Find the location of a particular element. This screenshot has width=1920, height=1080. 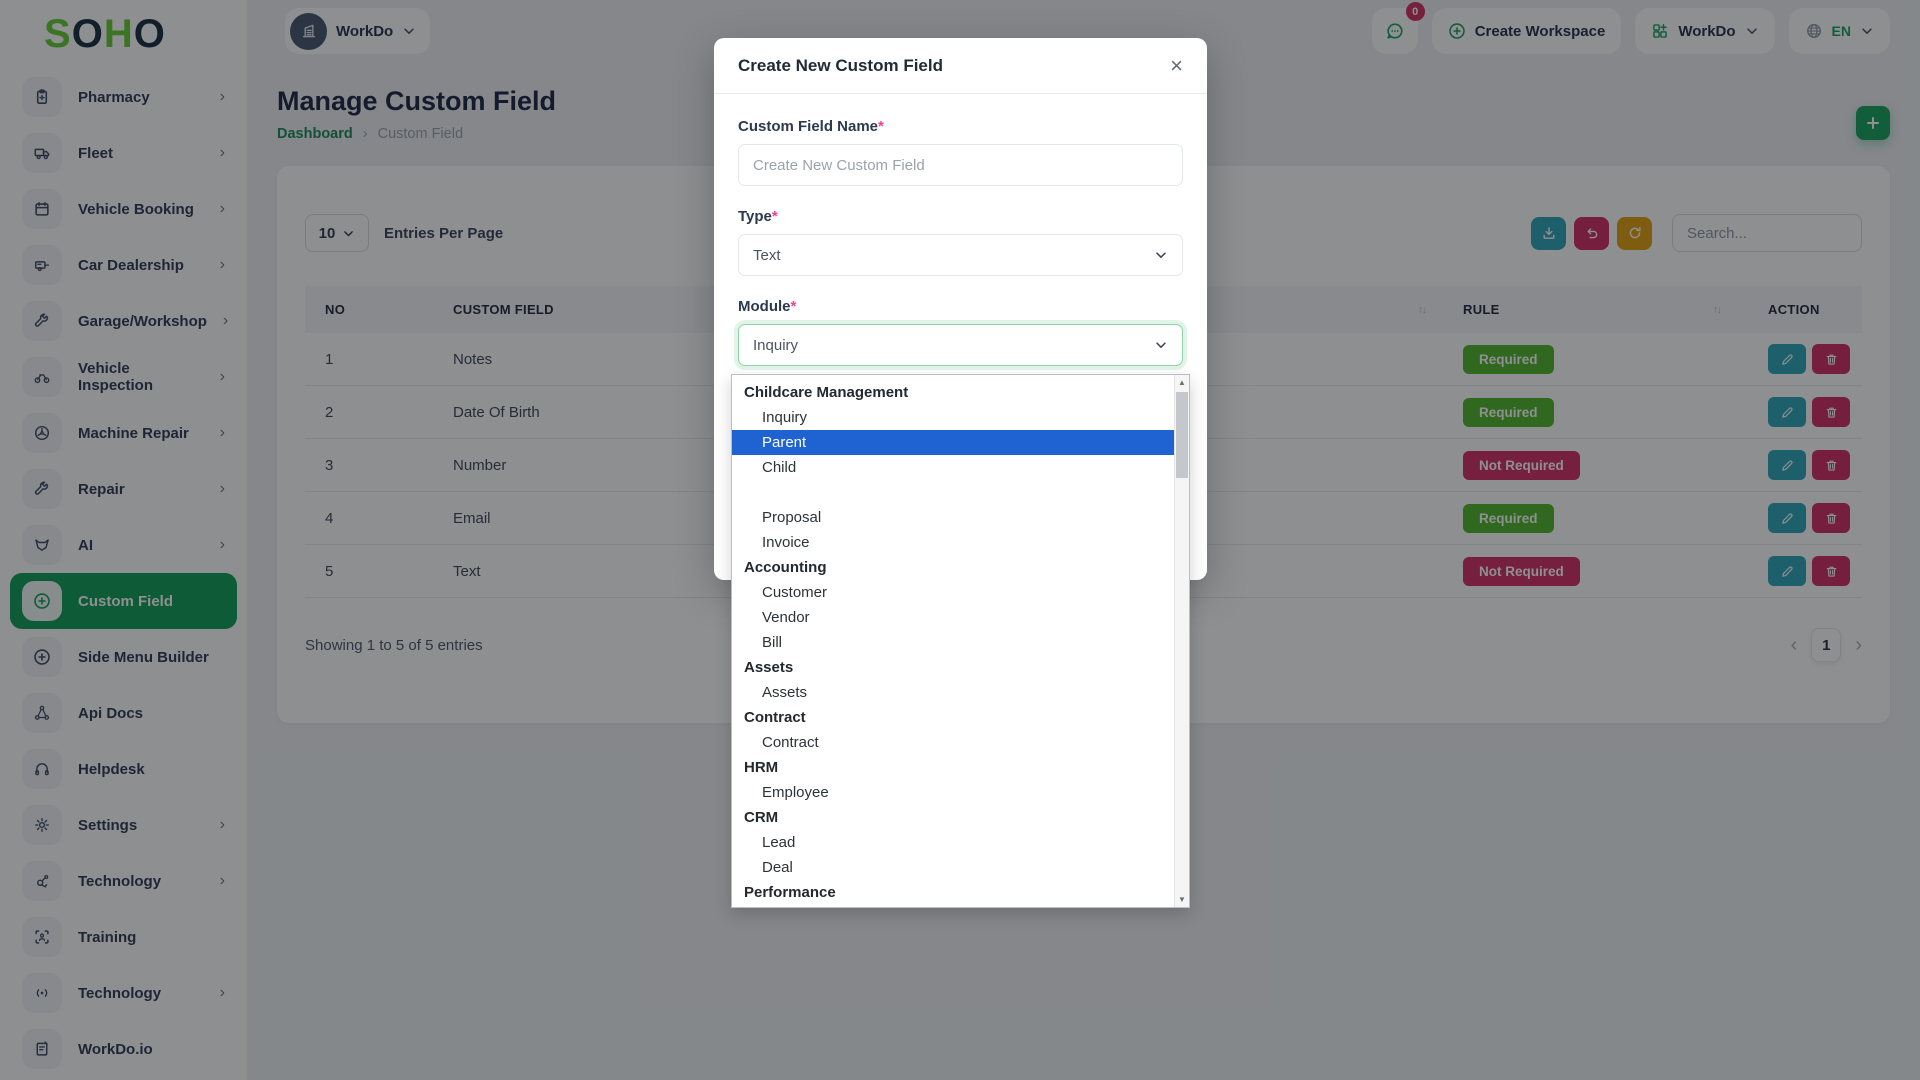

dropdown-scrollbar: ▲ ▼ is located at coordinates (1181, 641).